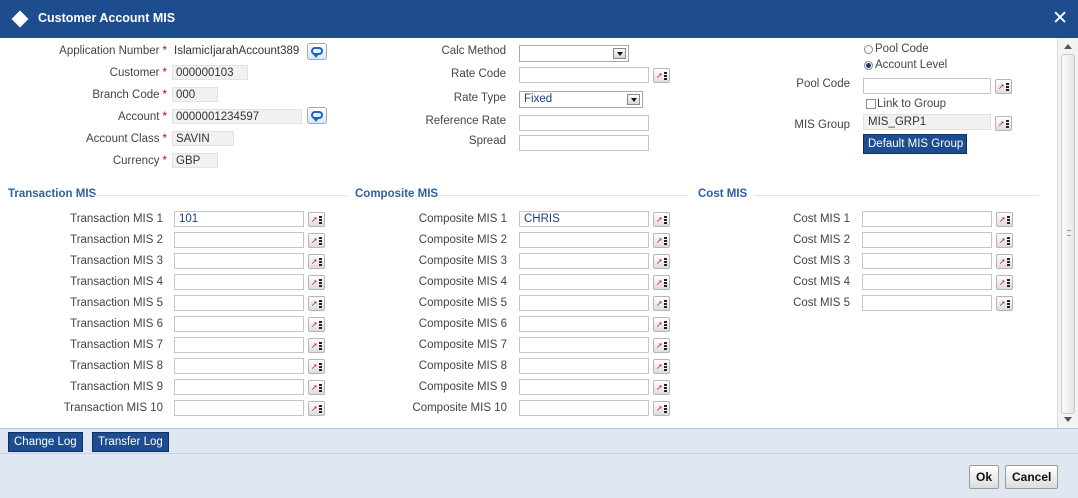 This screenshot has height=498, width=1078. I want to click on transaction-mis-7-field, so click(239, 345).